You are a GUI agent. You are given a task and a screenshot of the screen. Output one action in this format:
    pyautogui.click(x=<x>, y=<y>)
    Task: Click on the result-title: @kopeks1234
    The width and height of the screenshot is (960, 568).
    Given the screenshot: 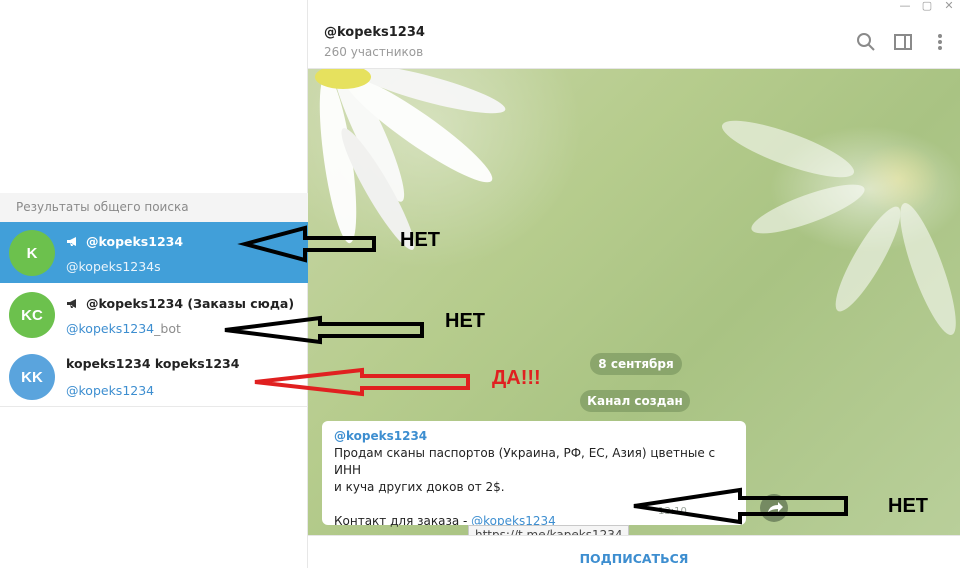 What is the action you would take?
    pyautogui.click(x=124, y=241)
    